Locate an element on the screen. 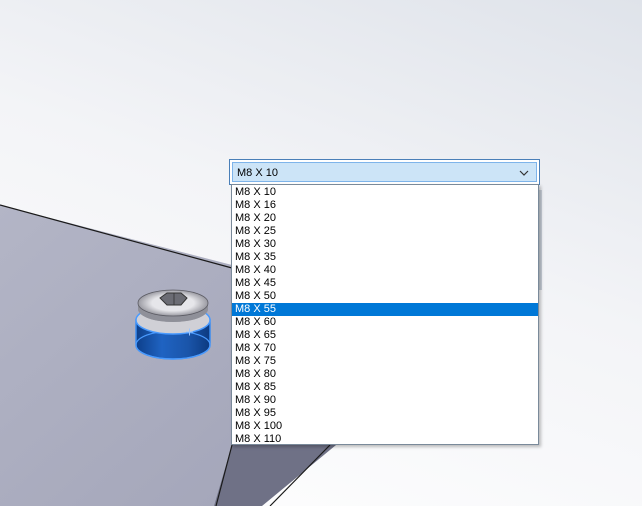 This screenshot has height=506, width=642. list-item: M8 X 60 is located at coordinates (385, 322).